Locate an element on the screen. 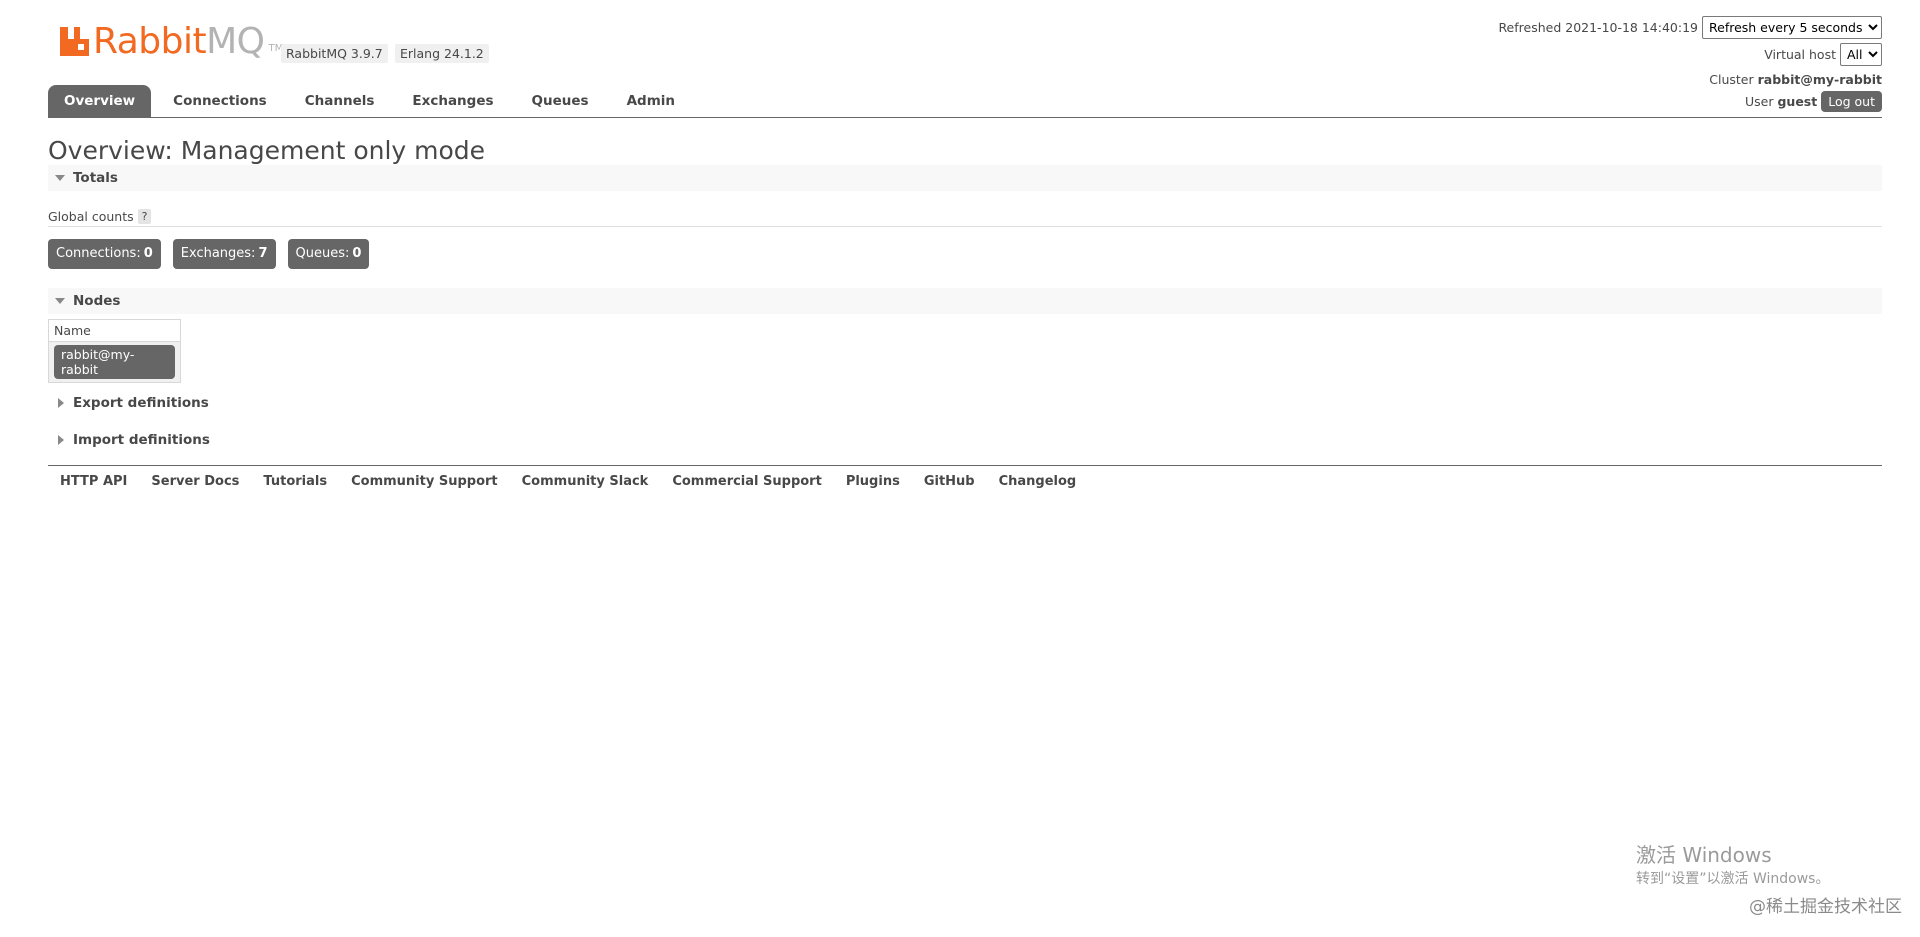 The height and width of the screenshot is (937, 1920). export-definitions-toggle: Export definitions is located at coordinates (965, 403).